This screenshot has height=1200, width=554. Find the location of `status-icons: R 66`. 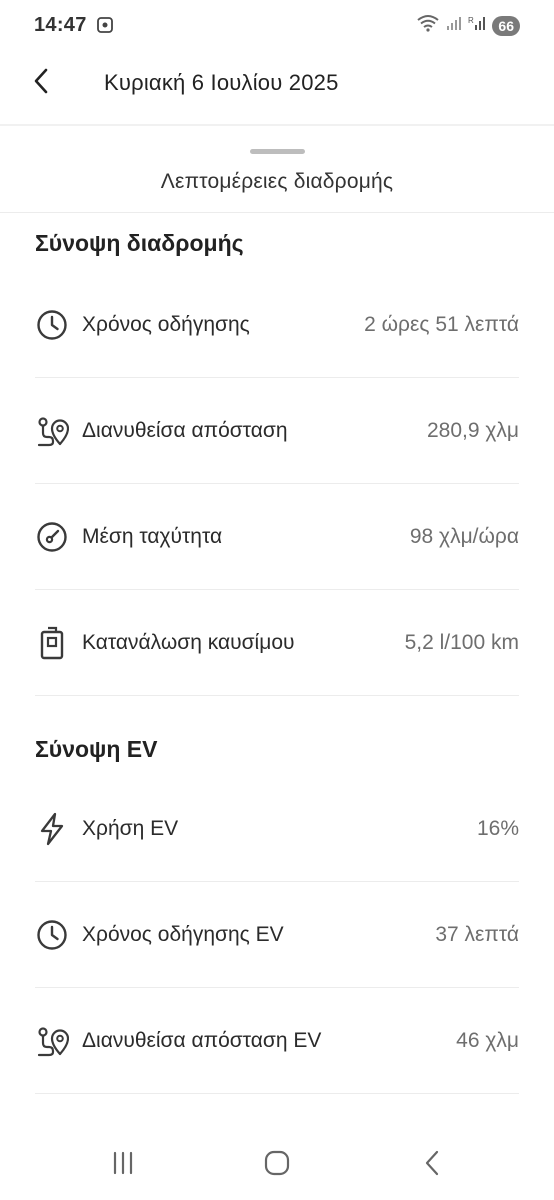

status-icons: R 66 is located at coordinates (468, 25).